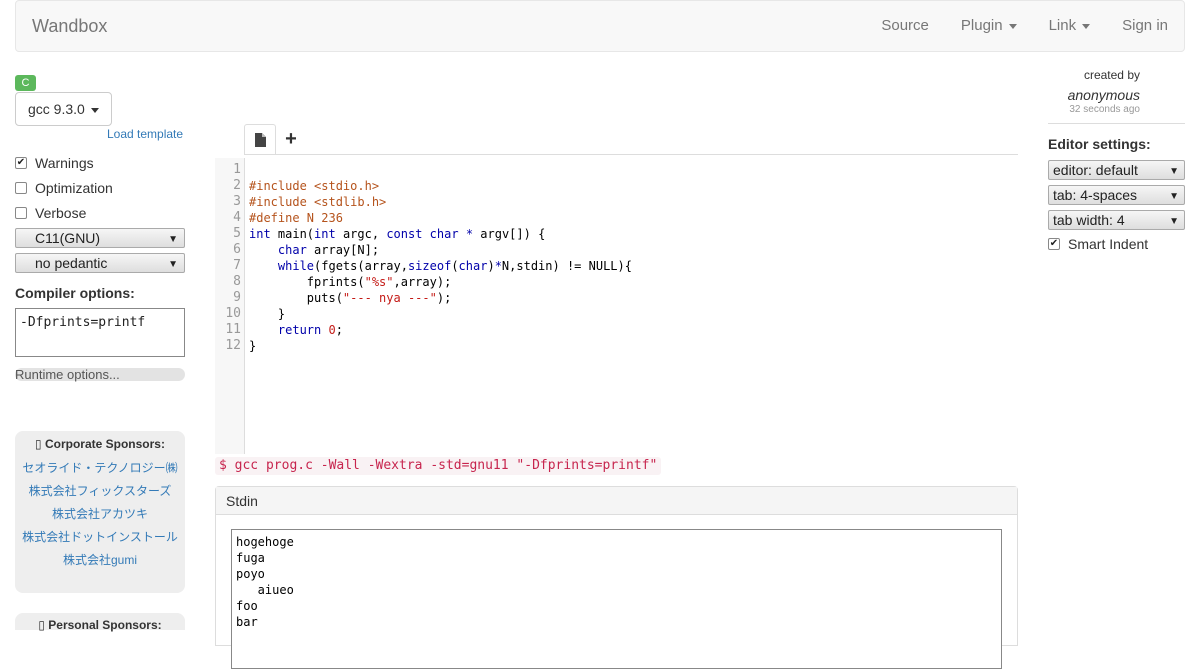 This screenshot has width=1200, height=669. Describe the element at coordinates (100, 560) in the screenshot. I see `sponsor-link: 株式会社gumi` at that location.